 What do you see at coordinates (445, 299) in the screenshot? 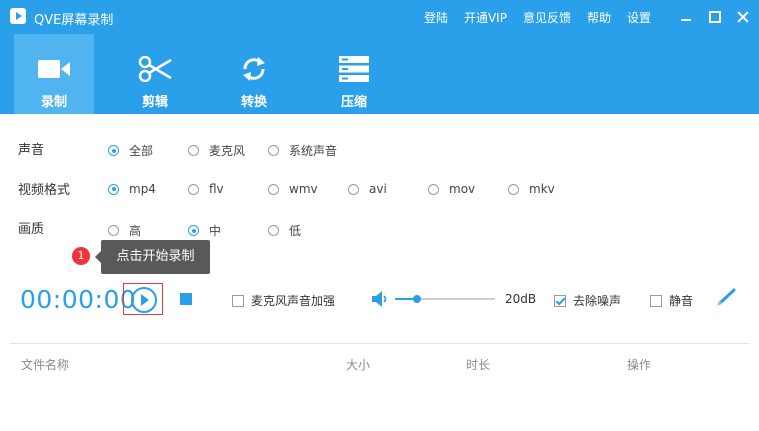
I see `volume-slider` at bounding box center [445, 299].